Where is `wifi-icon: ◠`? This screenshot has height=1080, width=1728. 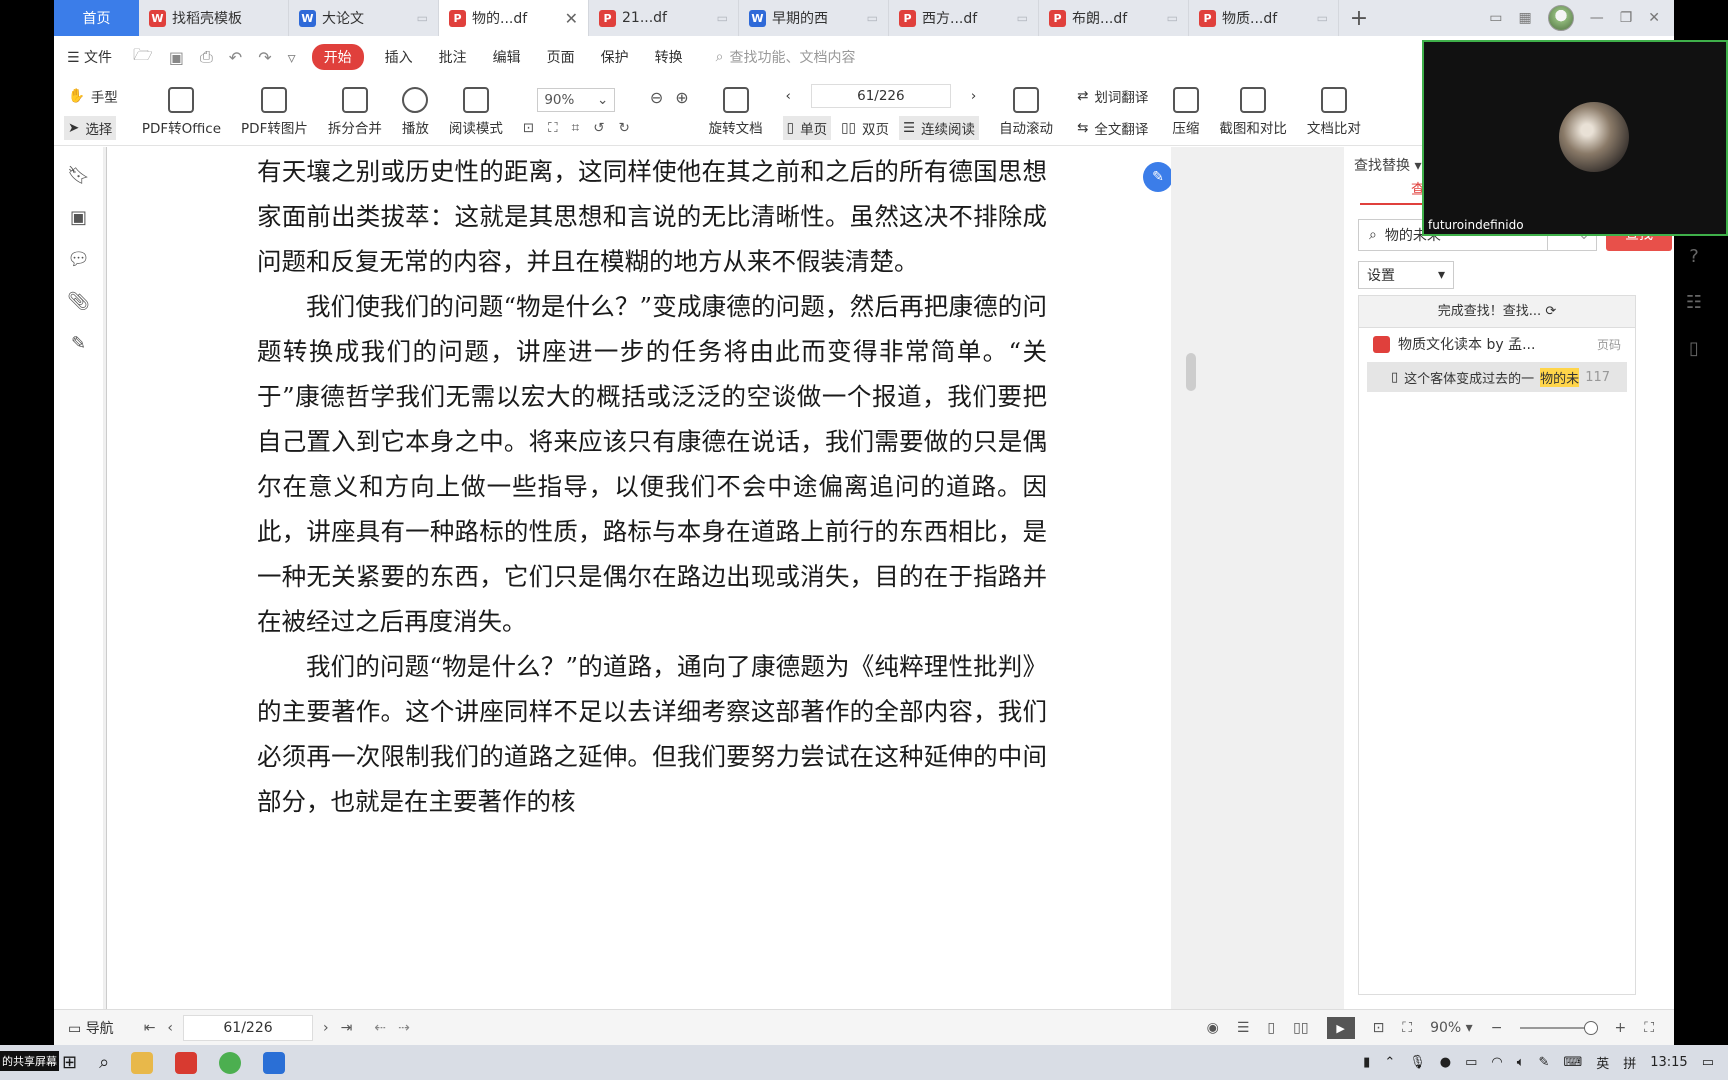
wifi-icon: ◠ is located at coordinates (1496, 1062).